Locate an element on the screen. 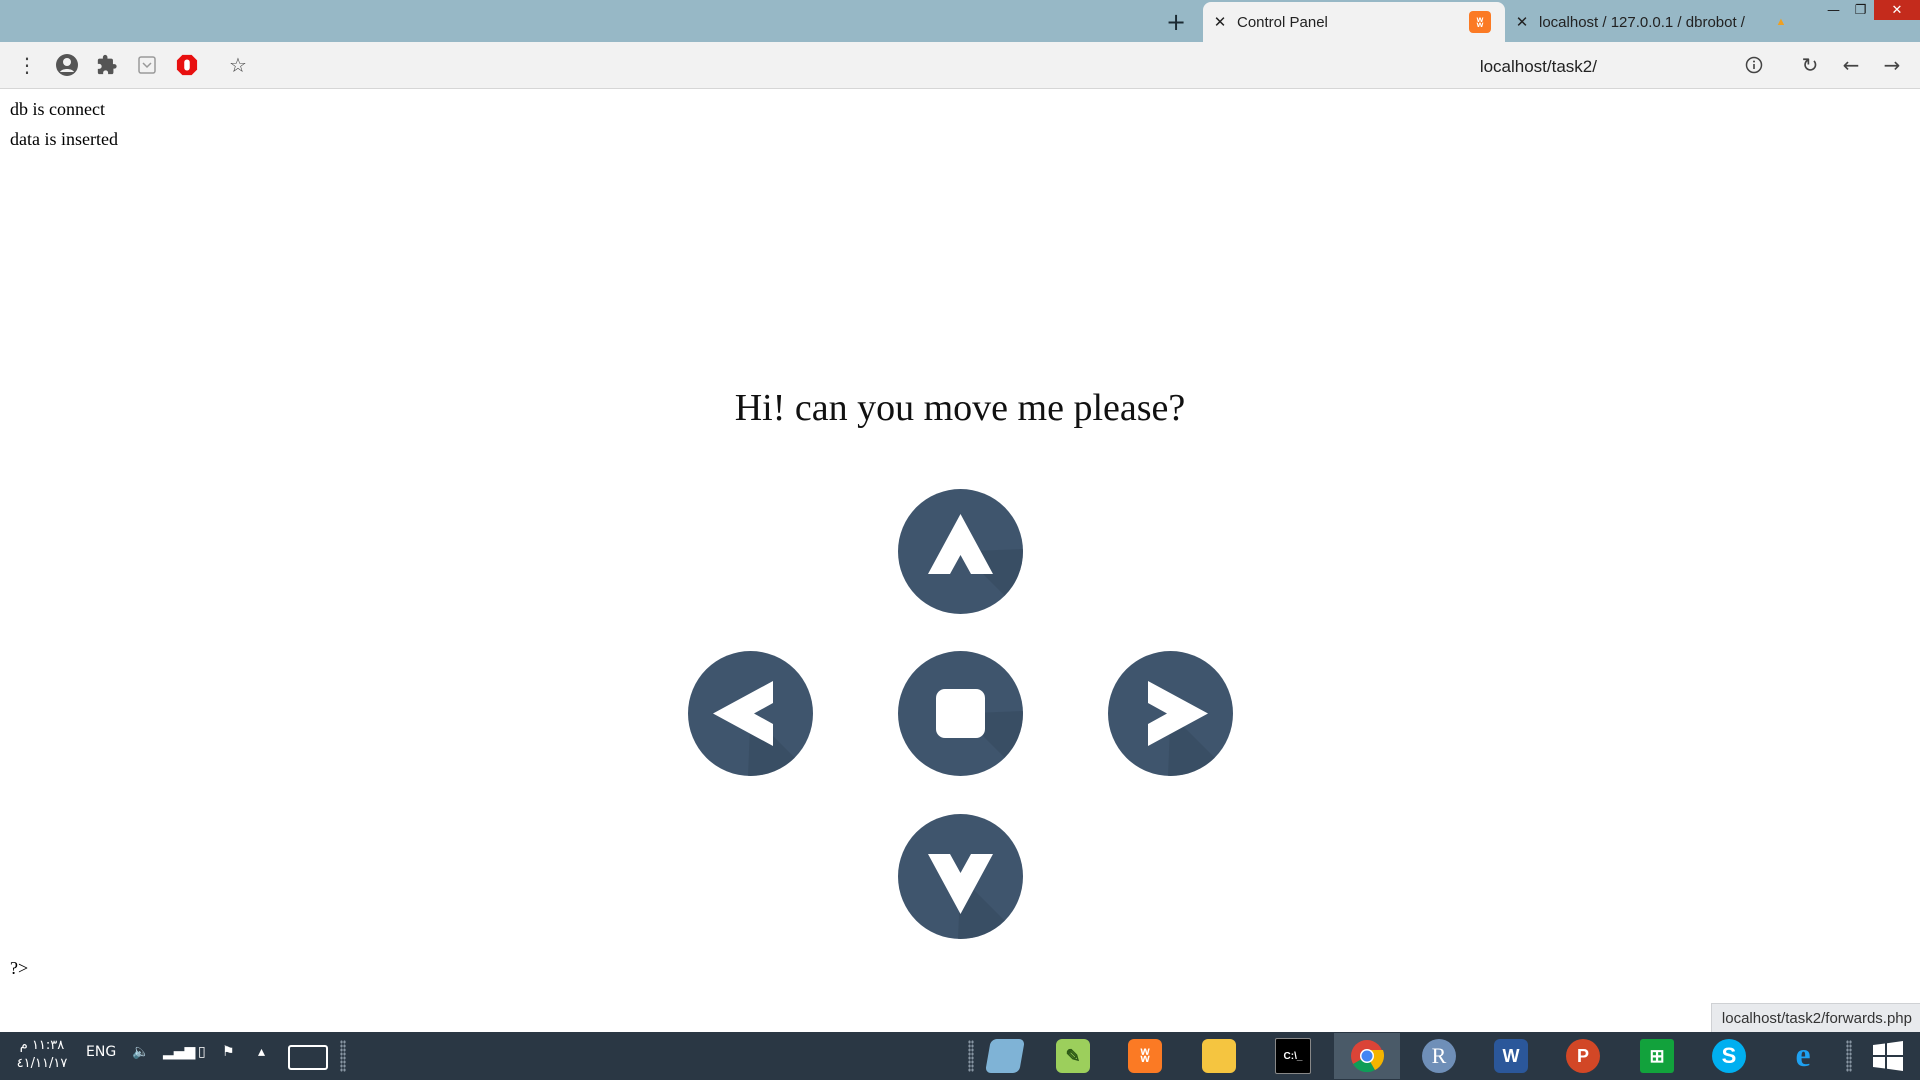  profile-icon is located at coordinates (67, 65).